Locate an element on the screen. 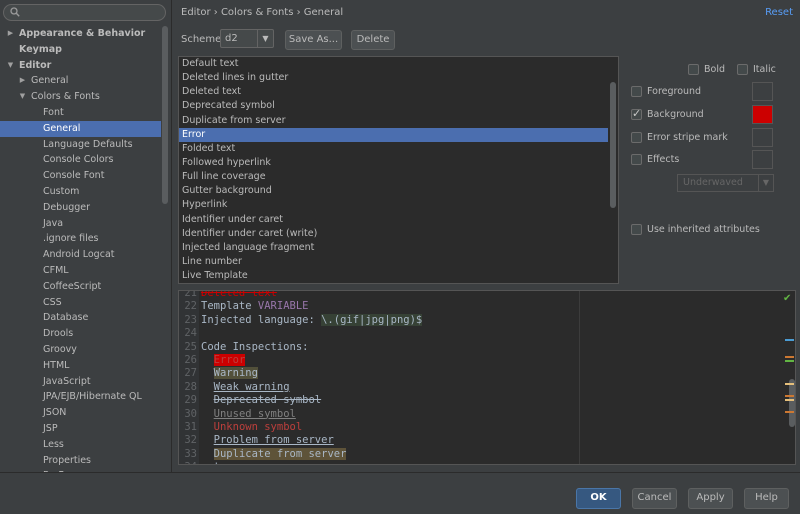  foreground-checkbox is located at coordinates (636, 91).